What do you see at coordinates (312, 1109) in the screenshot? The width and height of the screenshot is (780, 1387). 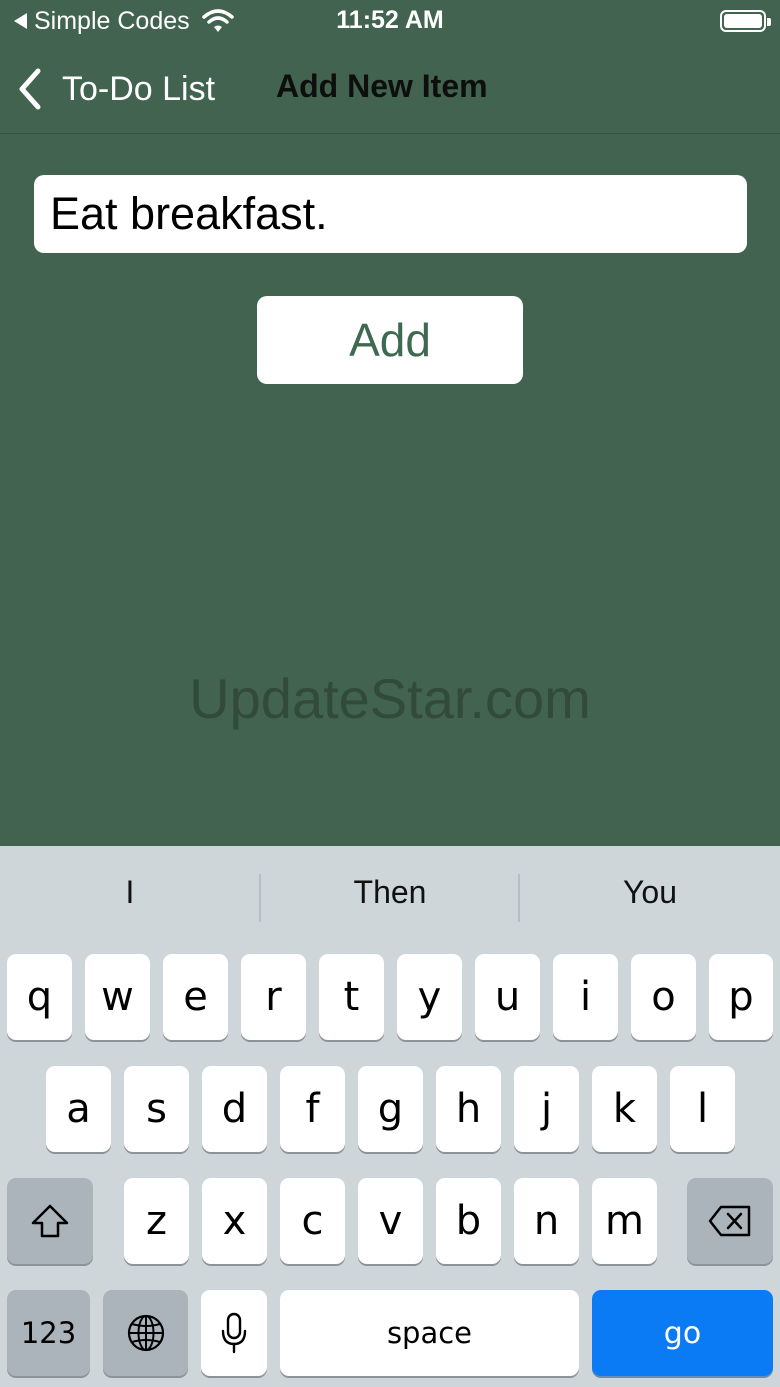 I see `key-f: f` at bounding box center [312, 1109].